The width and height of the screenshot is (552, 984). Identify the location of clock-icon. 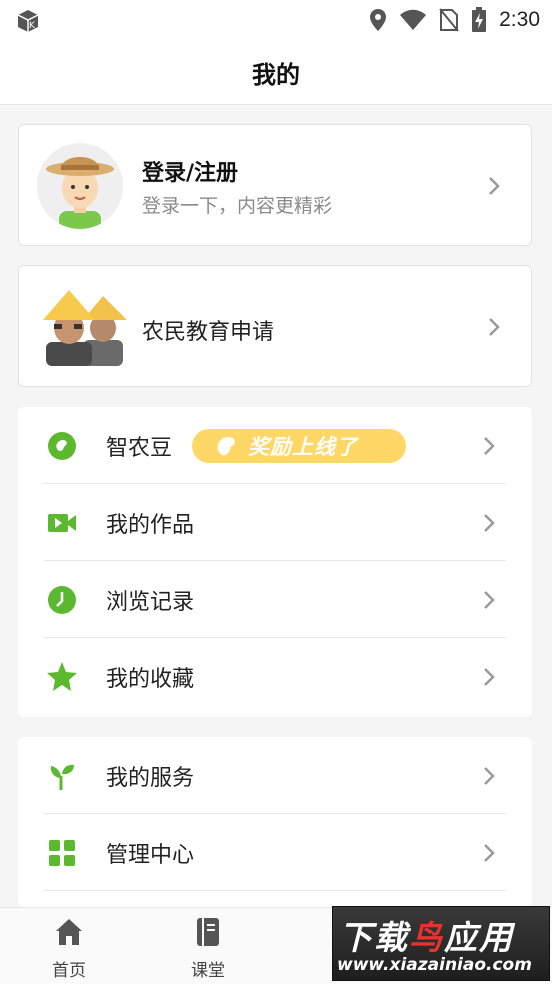
(62, 600).